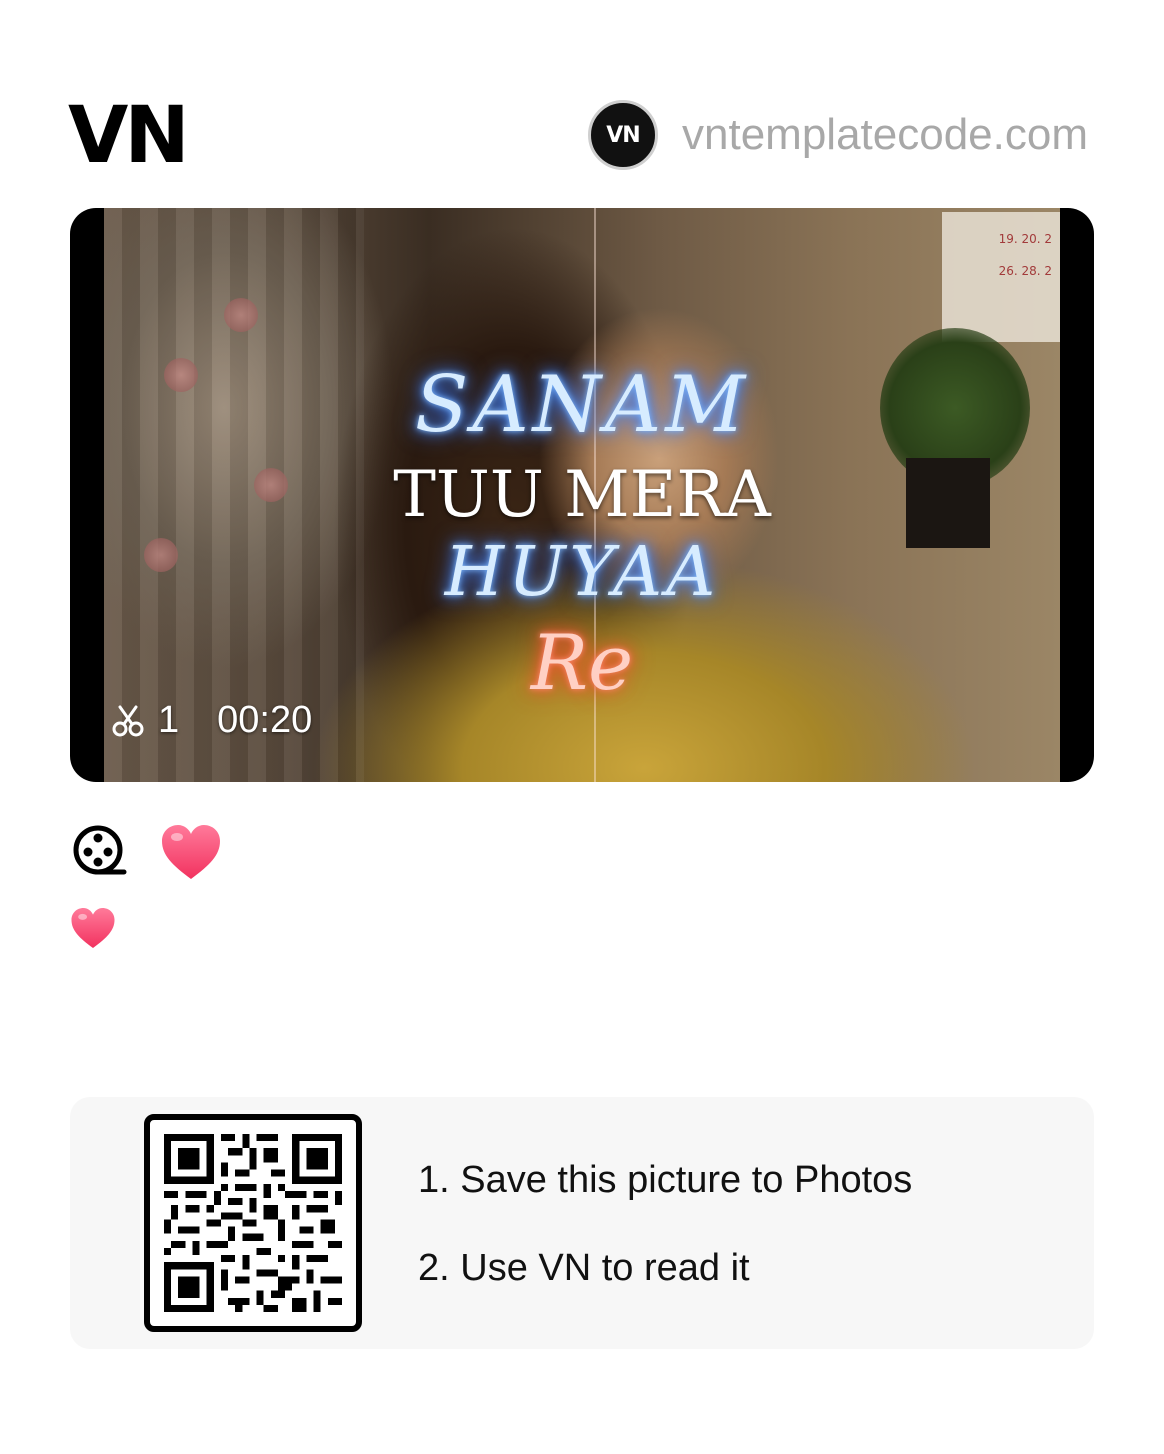 This screenshot has height=1454, width=1164. I want to click on tag-icons, so click(146, 852).